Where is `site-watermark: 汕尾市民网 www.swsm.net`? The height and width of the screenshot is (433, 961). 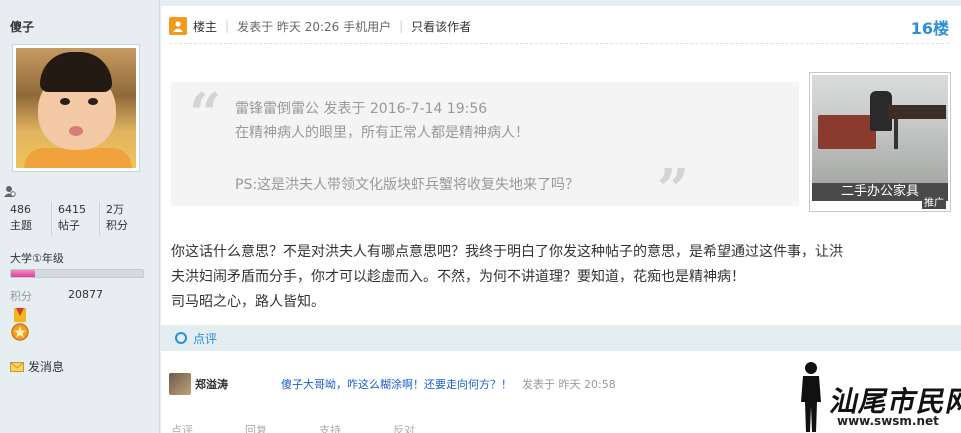 site-watermark: 汕尾市民网 www.swsm.net is located at coordinates (879, 396).